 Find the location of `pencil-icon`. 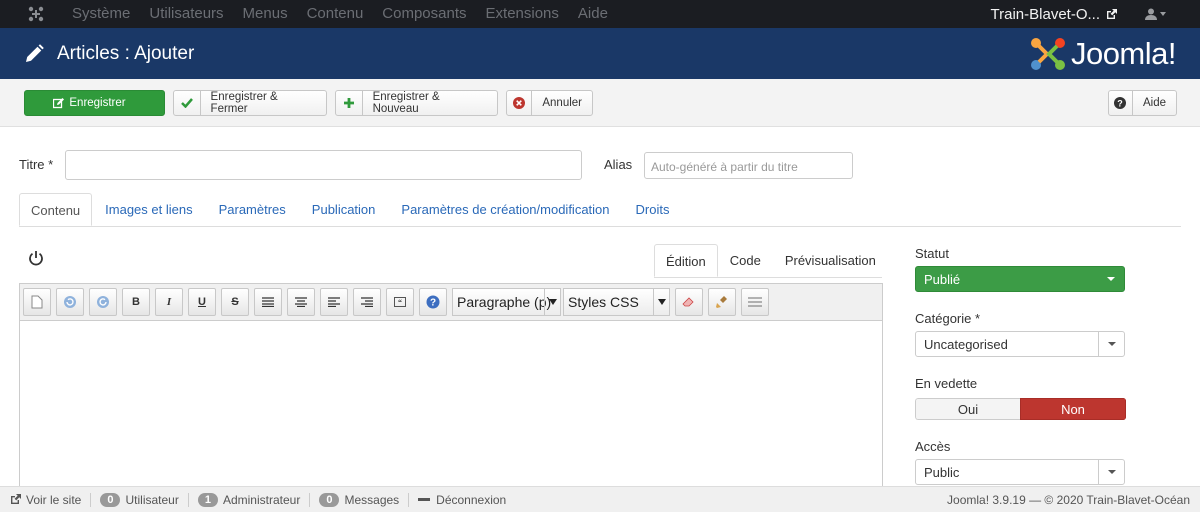

pencil-icon is located at coordinates (34, 53).